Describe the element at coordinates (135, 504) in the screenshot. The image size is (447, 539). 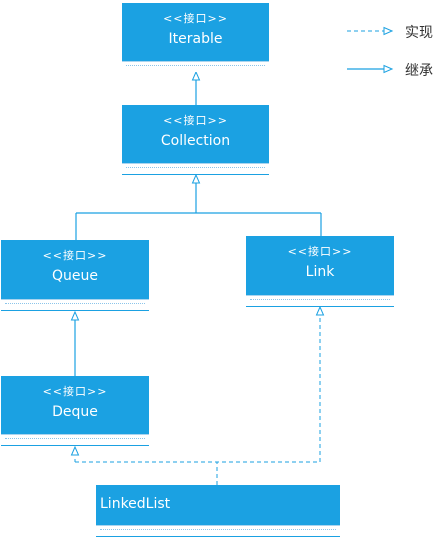
I see `linkedlist-name: LinkedList` at that location.